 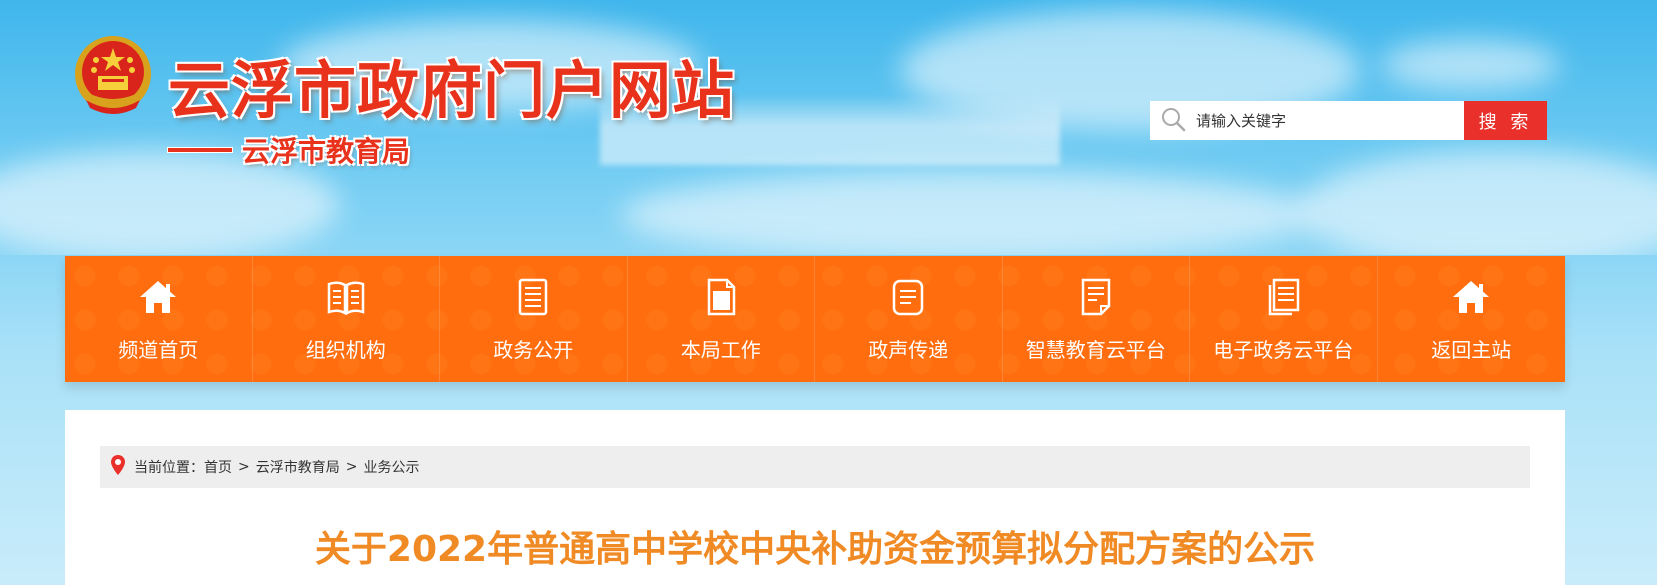 I want to click on breadcrumb: 当前位置： 首页 > 云浮市教育局 > 业务公示, so click(x=815, y=467).